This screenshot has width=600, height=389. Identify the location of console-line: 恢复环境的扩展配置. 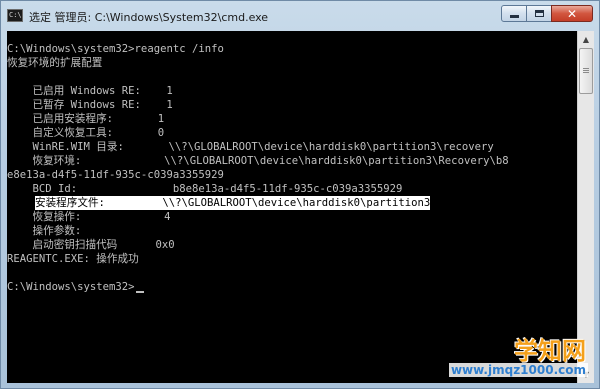
(55, 63).